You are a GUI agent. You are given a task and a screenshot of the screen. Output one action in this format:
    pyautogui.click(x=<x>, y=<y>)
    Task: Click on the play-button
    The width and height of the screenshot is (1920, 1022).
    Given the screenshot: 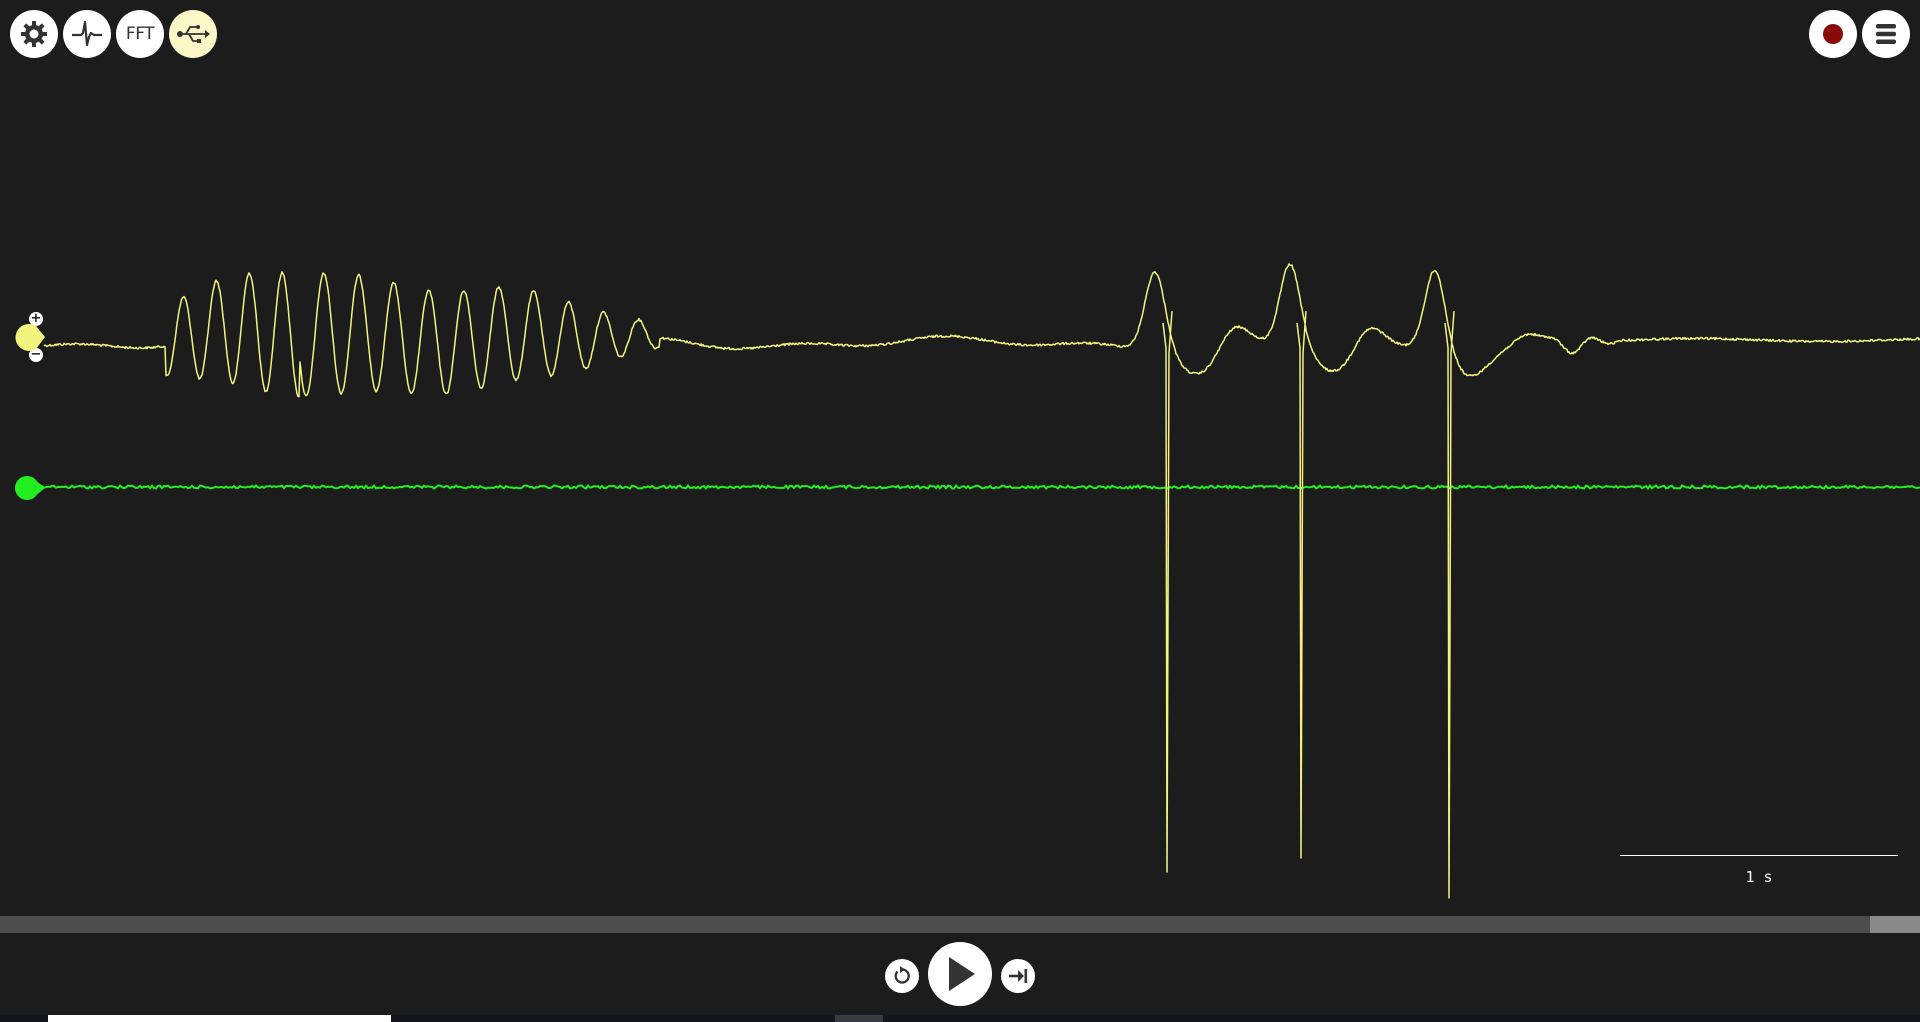 What is the action you would take?
    pyautogui.click(x=960, y=974)
    